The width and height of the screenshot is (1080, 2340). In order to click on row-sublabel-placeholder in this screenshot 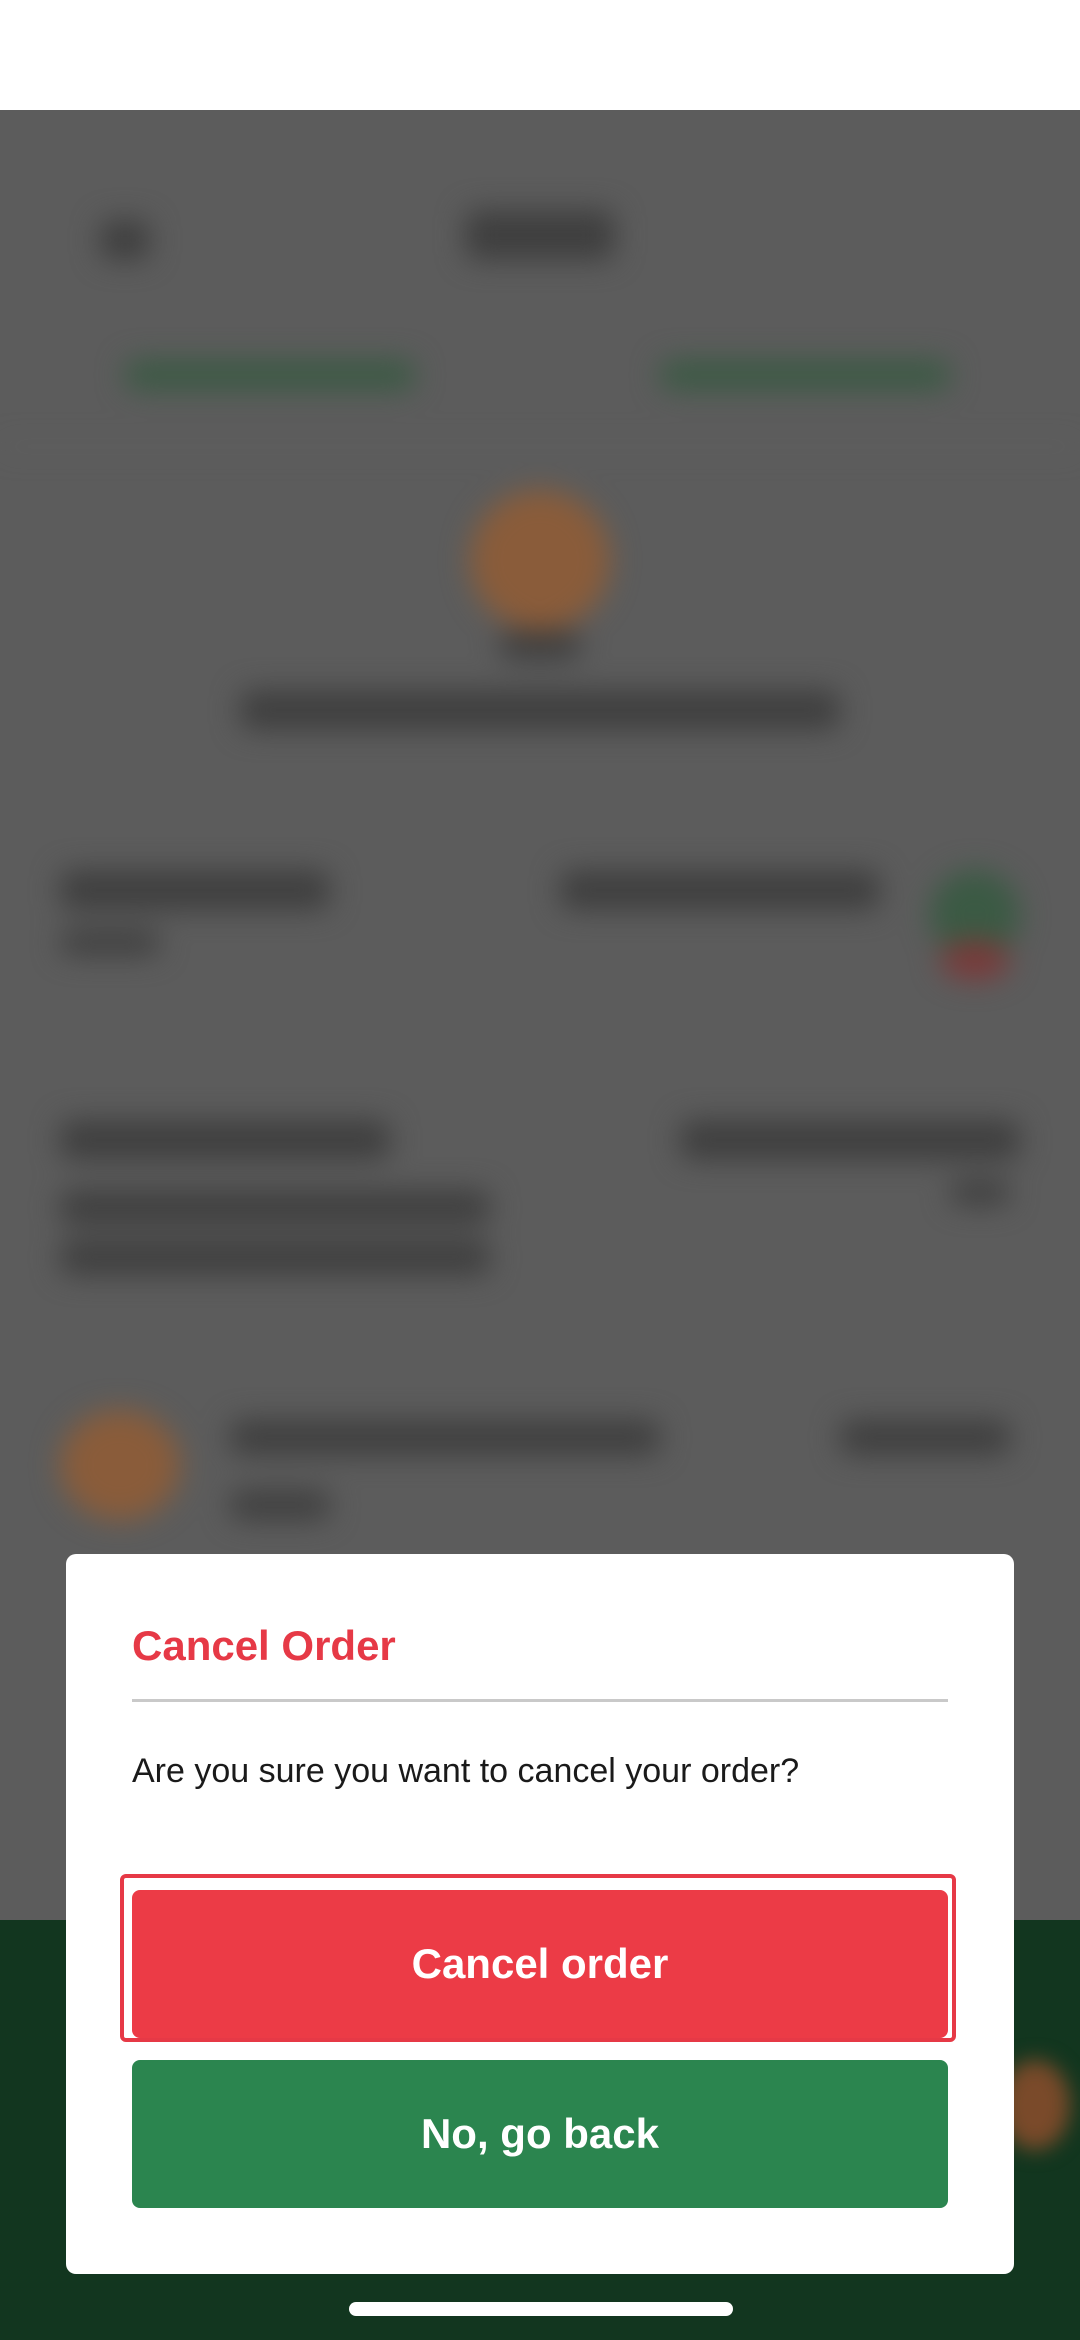, I will do `click(110, 942)`.